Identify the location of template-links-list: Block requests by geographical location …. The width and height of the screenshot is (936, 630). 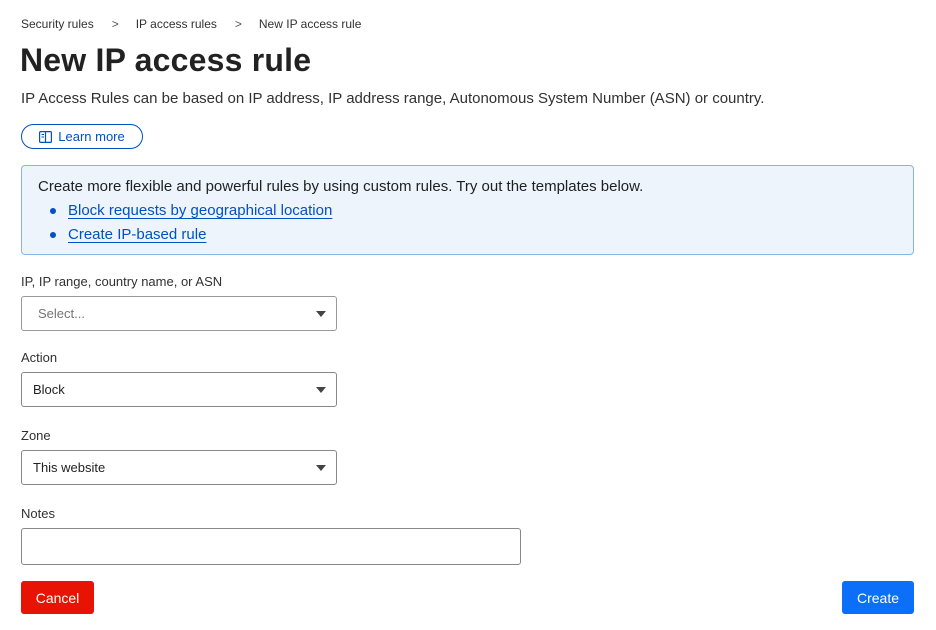
(467, 223).